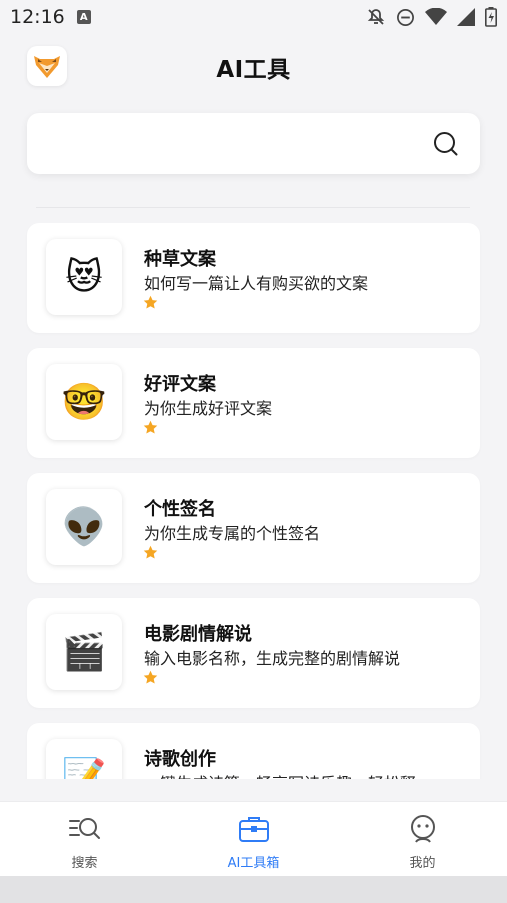 The image size is (507, 903). Describe the element at coordinates (253, 863) in the screenshot. I see `nav-label: AI工具箱` at that location.